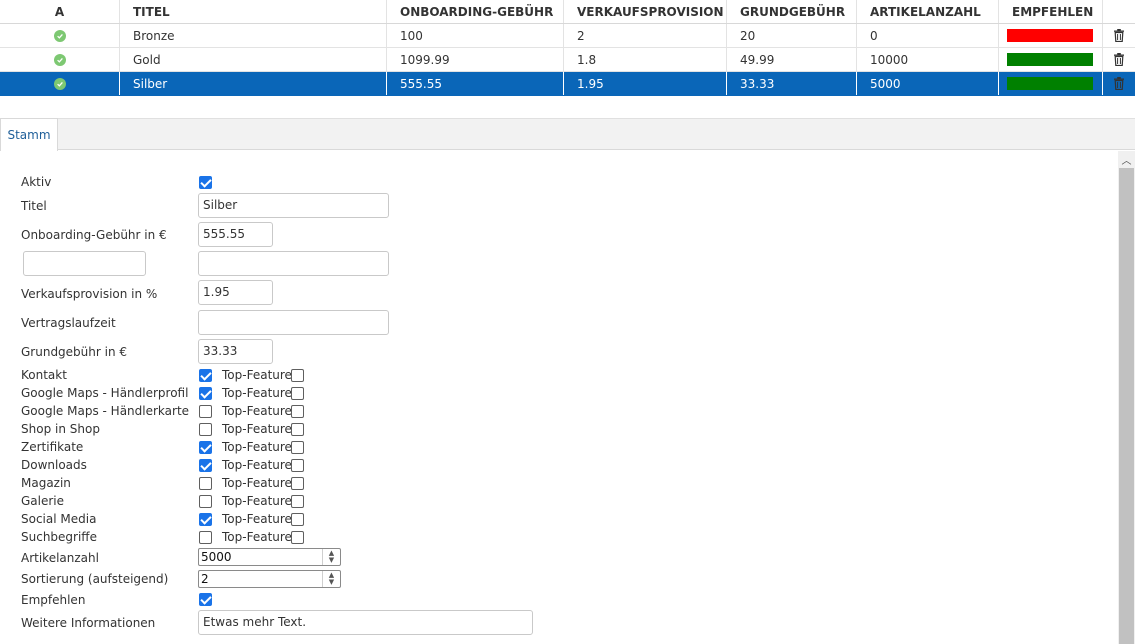 The width and height of the screenshot is (1135, 644). What do you see at coordinates (792, 59) in the screenshot?
I see `grundgebuehr-cell: 49.99` at bounding box center [792, 59].